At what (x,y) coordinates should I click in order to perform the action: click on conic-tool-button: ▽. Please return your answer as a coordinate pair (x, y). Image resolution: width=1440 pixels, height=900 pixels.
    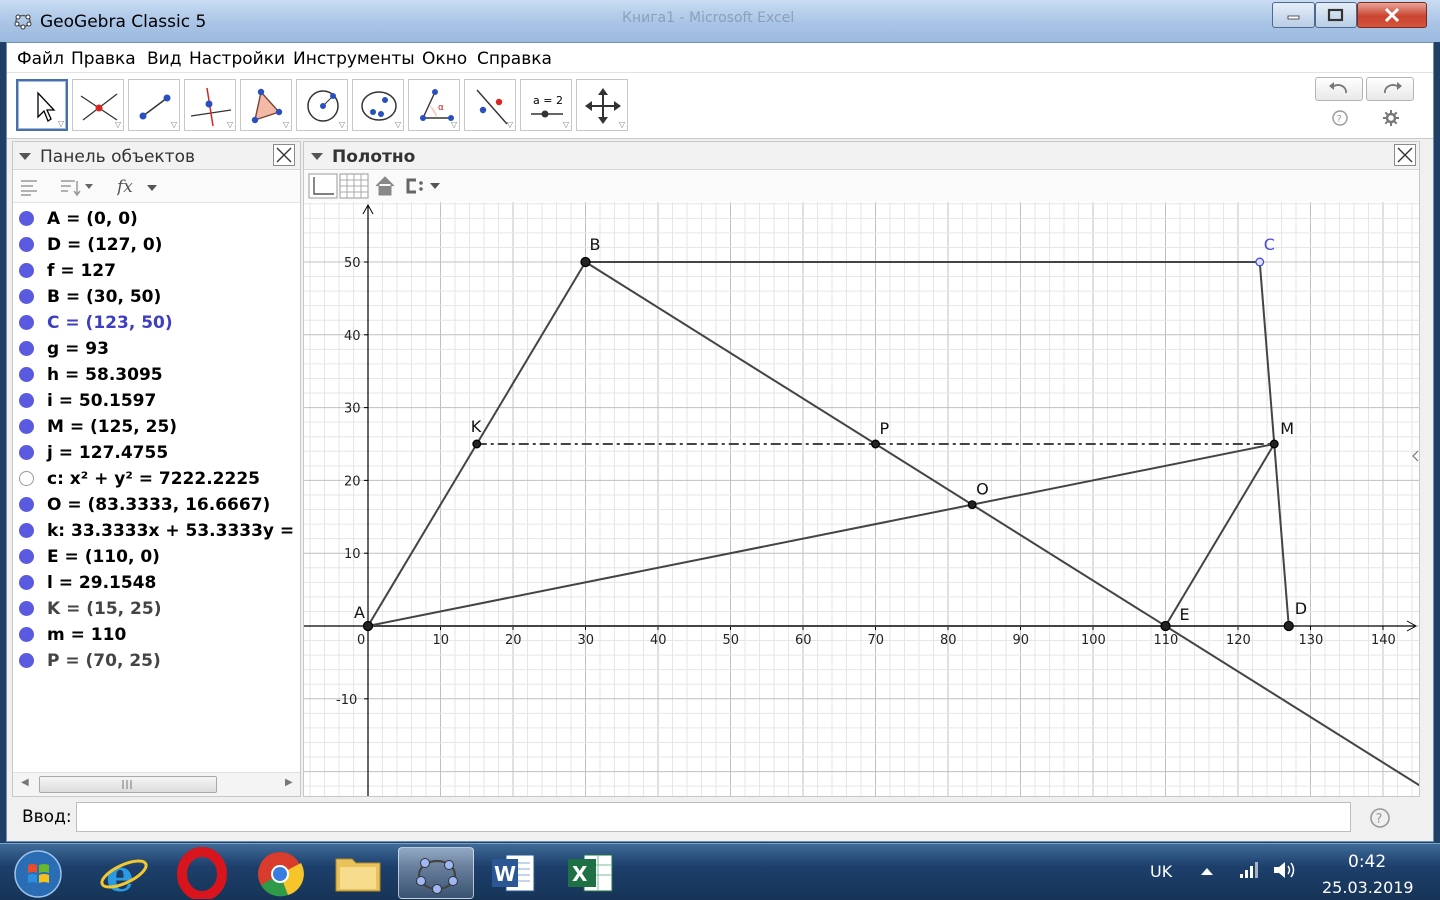
    Looking at the image, I should click on (378, 105).